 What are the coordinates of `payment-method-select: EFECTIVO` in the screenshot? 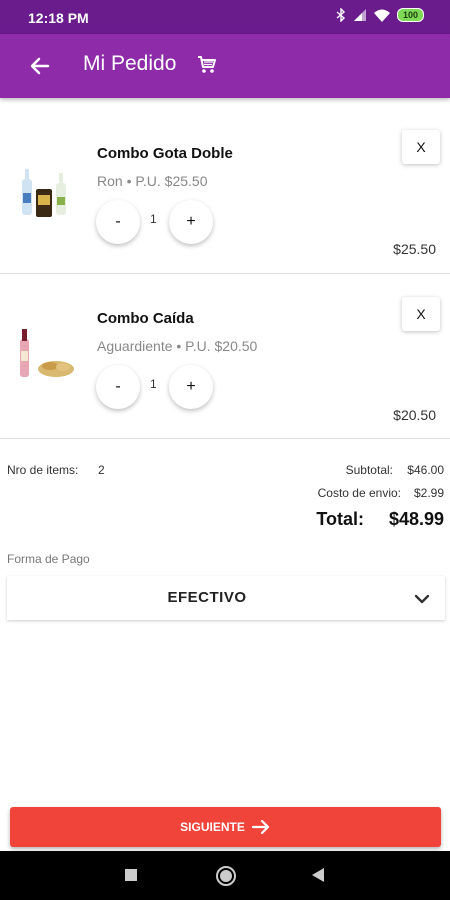 It's located at (226, 598).